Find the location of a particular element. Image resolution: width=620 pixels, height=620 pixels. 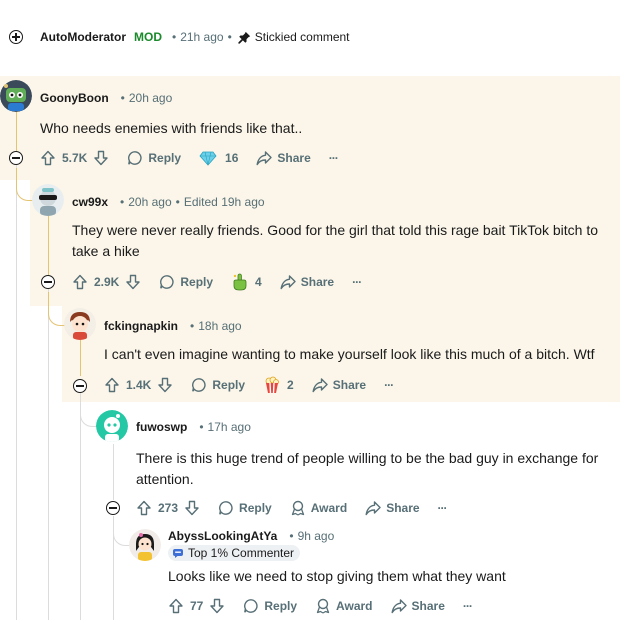

username-link: GoonyBoon is located at coordinates (74, 98).